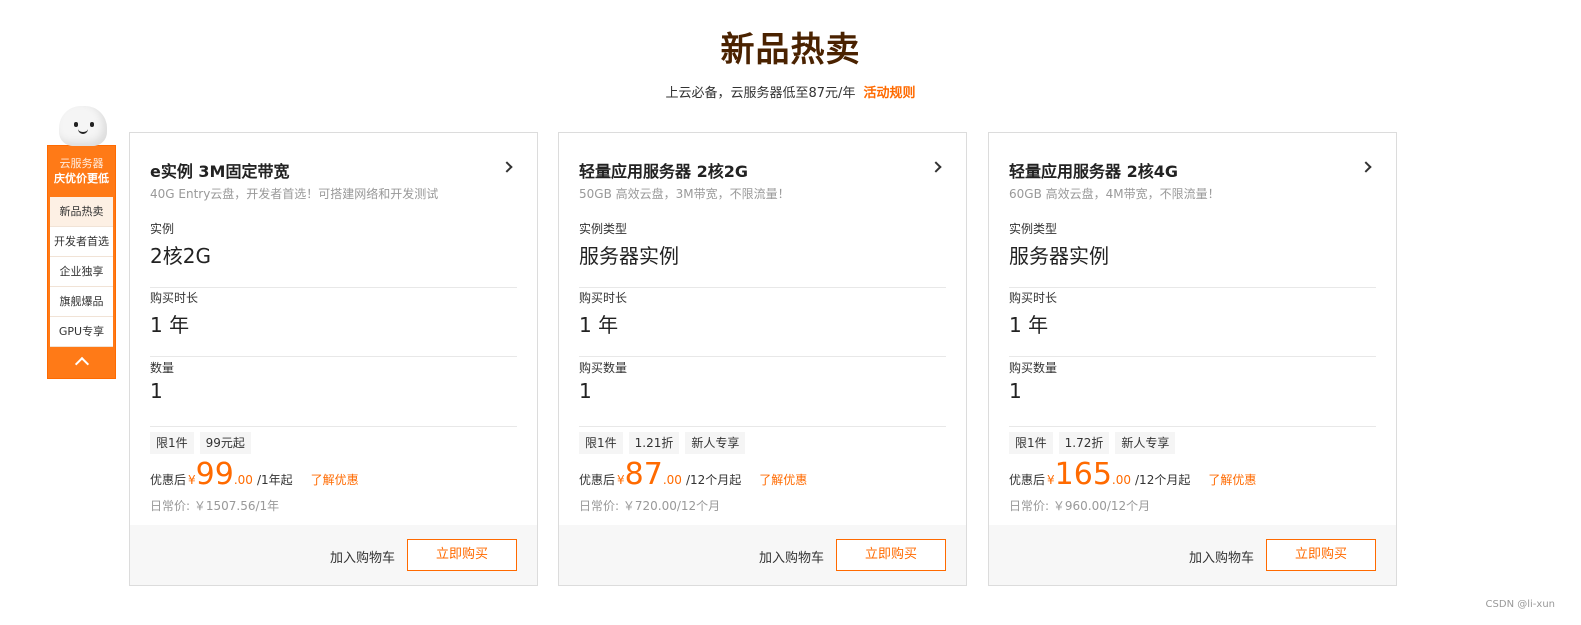 Image resolution: width=1581 pixels, height=625 pixels. What do you see at coordinates (643, 474) in the screenshot?
I see `price-integer: 87` at bounding box center [643, 474].